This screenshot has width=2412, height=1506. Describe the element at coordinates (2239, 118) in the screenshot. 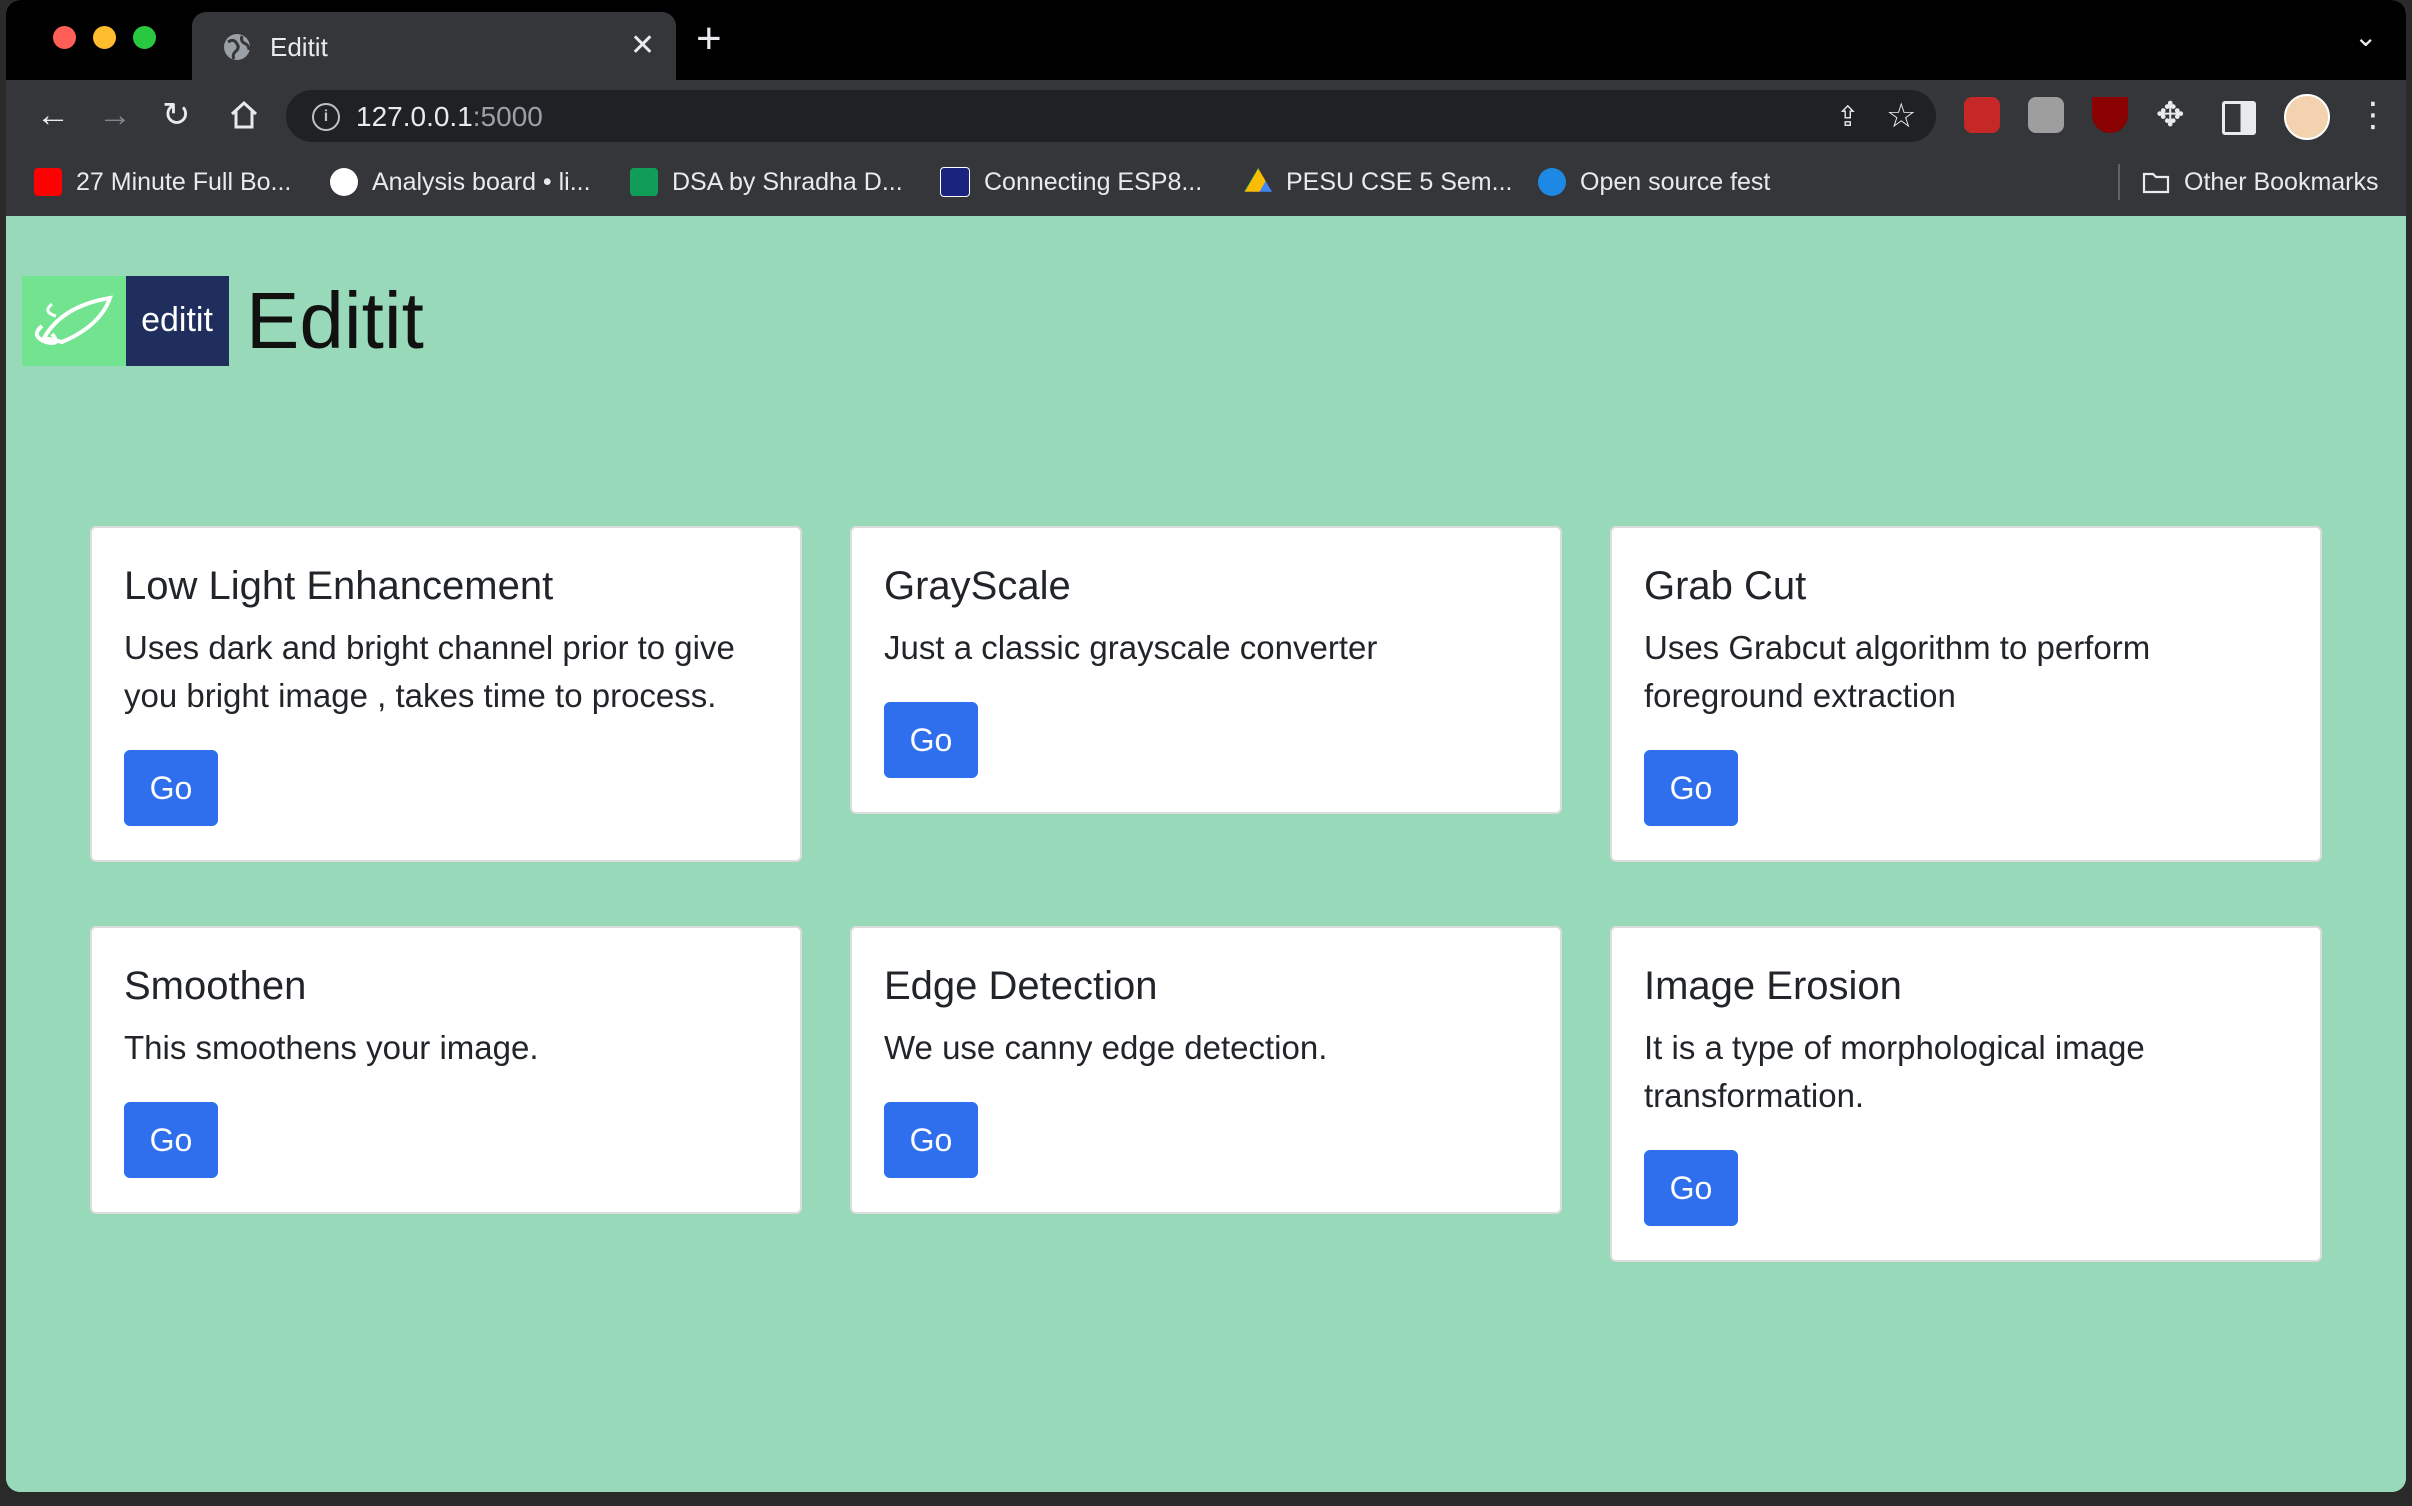

I see `side-panel-icon` at that location.